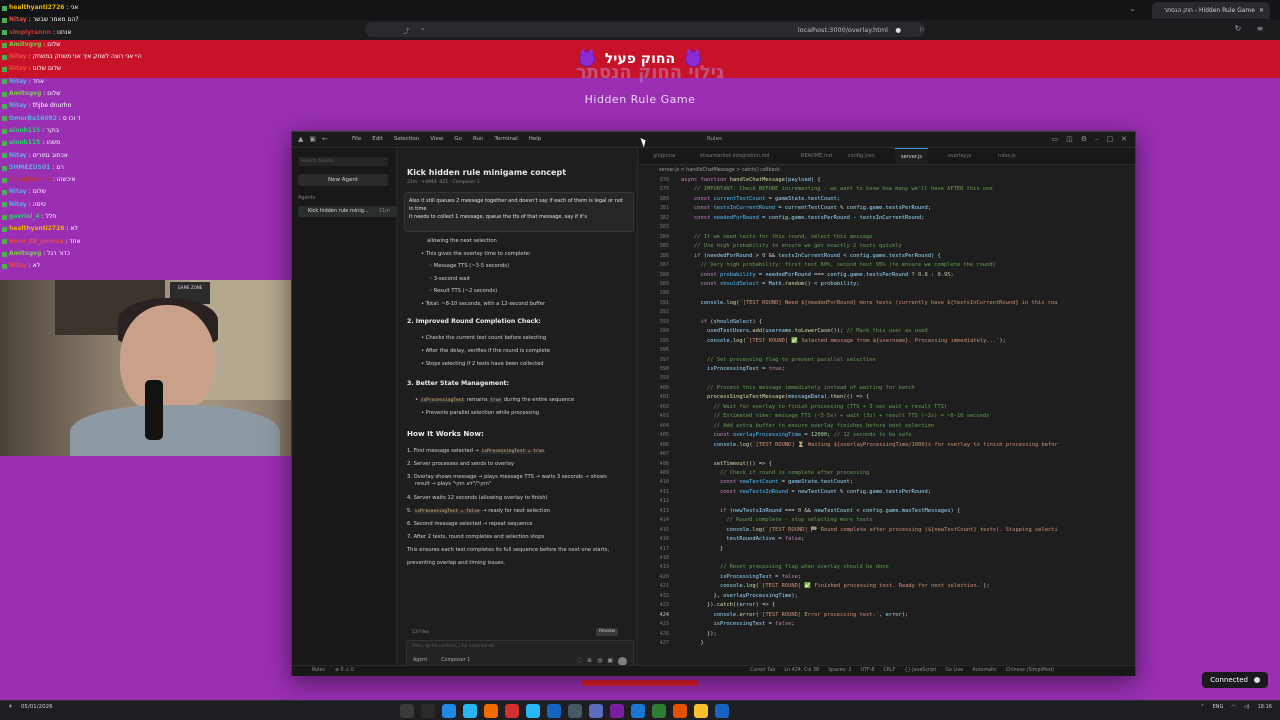 The width and height of the screenshot is (1280, 720). What do you see at coordinates (1030, 670) in the screenshot?
I see `status-item: Chinese (Simplified)` at bounding box center [1030, 670].